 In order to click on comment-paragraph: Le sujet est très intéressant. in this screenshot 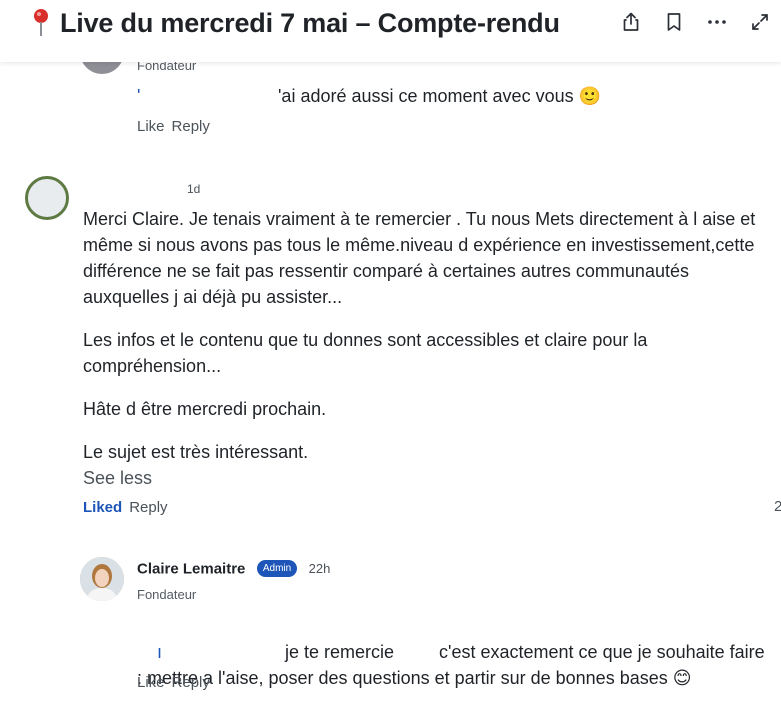, I will do `click(196, 452)`.